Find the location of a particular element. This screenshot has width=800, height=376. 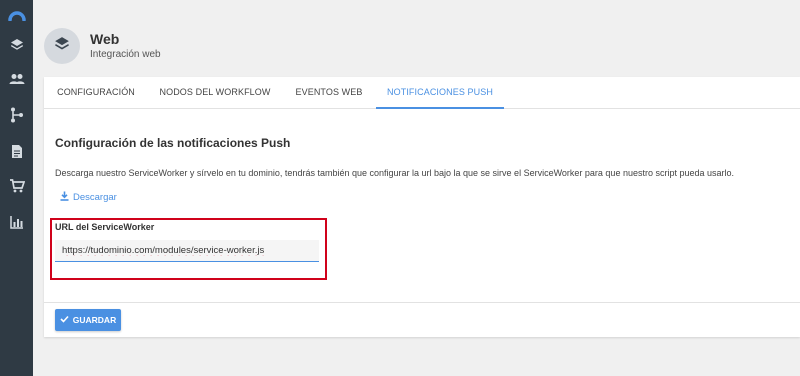

tab-configuracion: CONFIGURACIÓN is located at coordinates (96, 93).